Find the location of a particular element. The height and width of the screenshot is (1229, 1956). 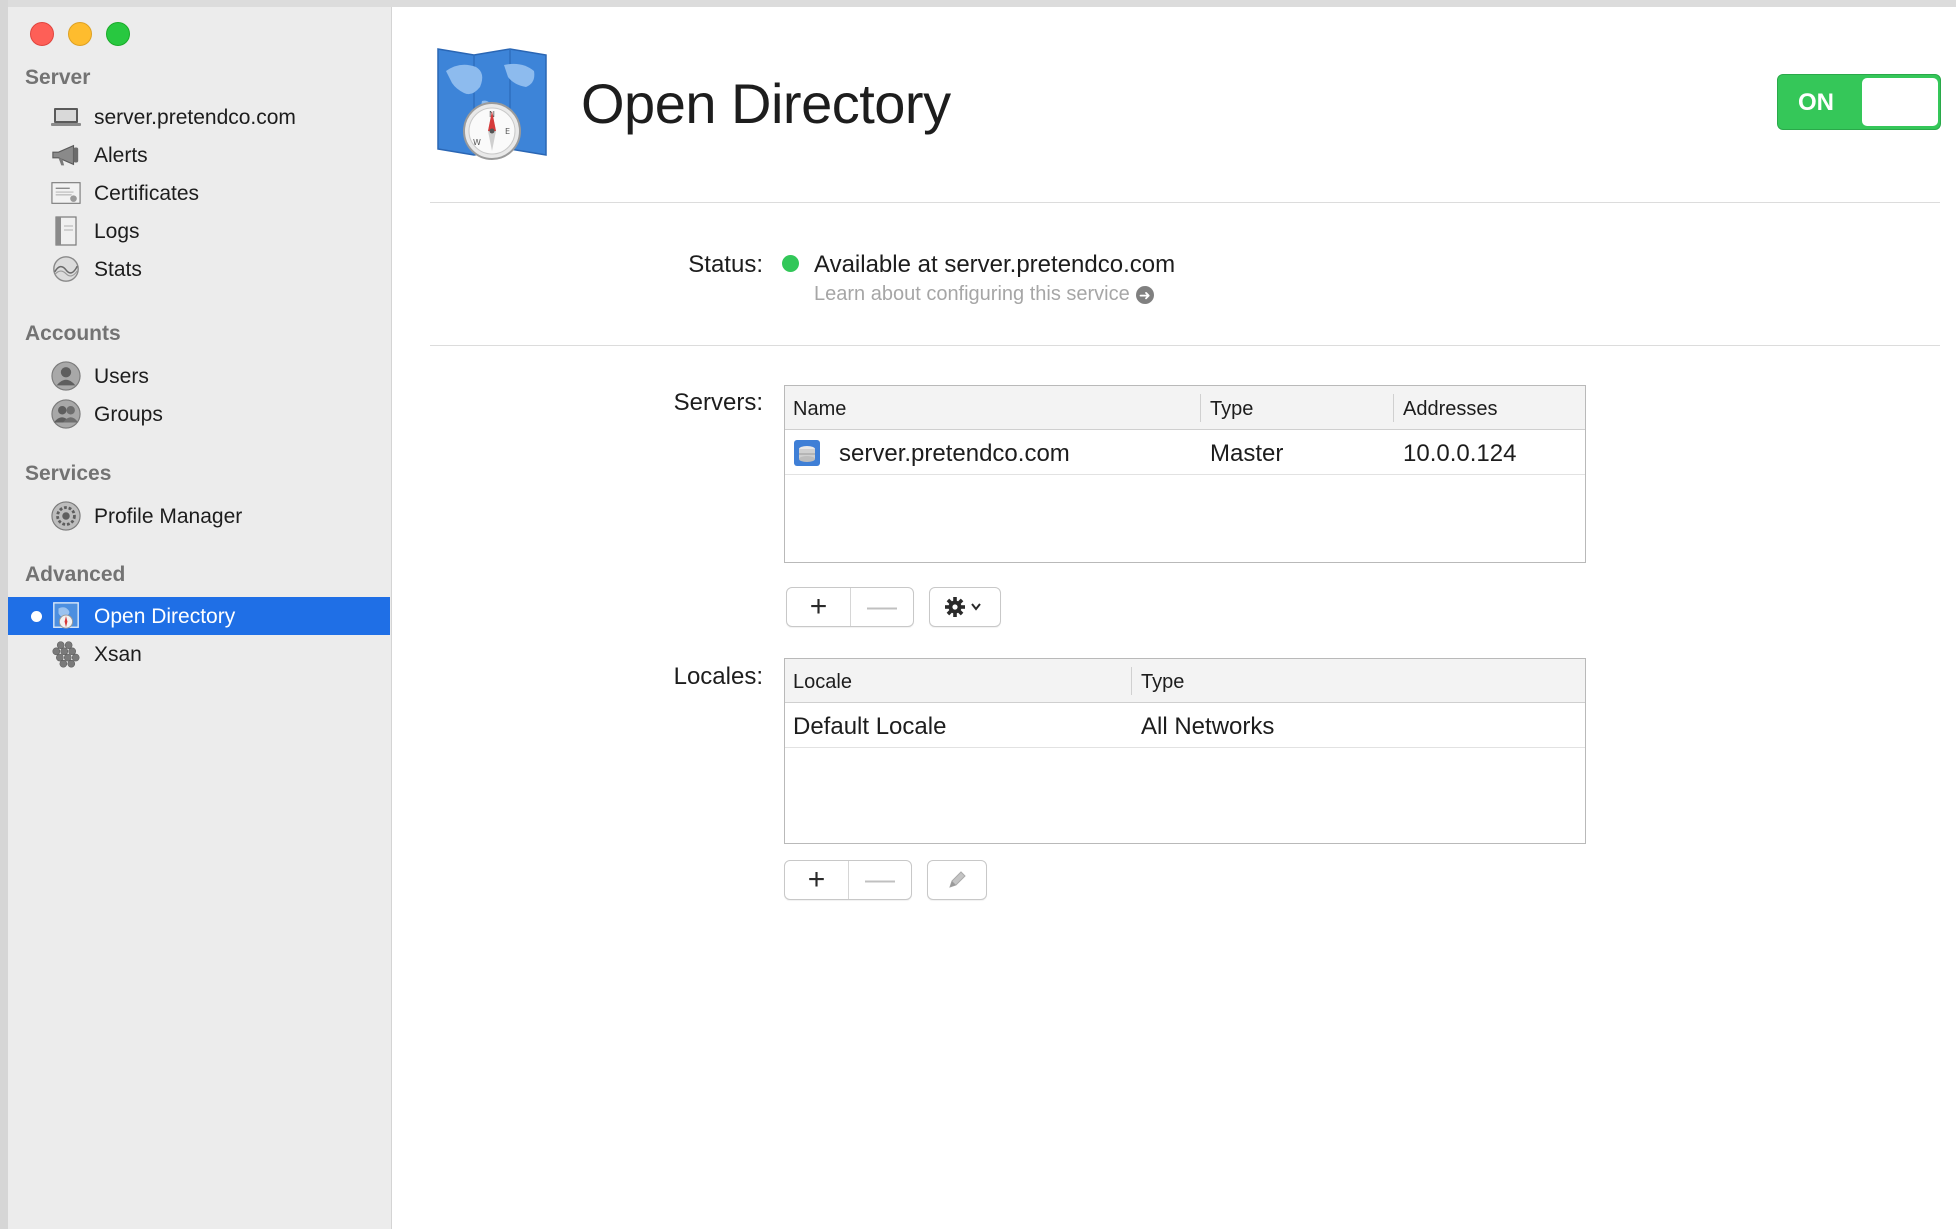

sidebar-item-alerts: Alerts is located at coordinates (199, 155).